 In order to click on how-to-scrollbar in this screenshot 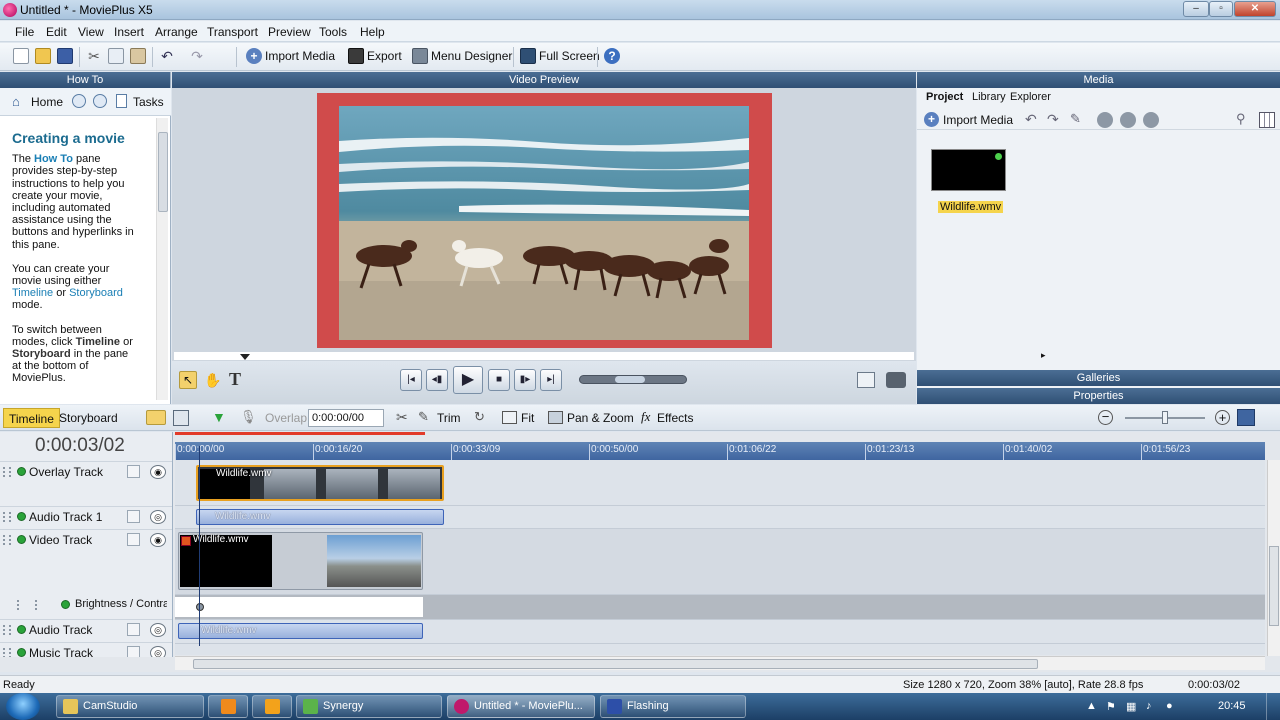, I will do `click(162, 259)`.